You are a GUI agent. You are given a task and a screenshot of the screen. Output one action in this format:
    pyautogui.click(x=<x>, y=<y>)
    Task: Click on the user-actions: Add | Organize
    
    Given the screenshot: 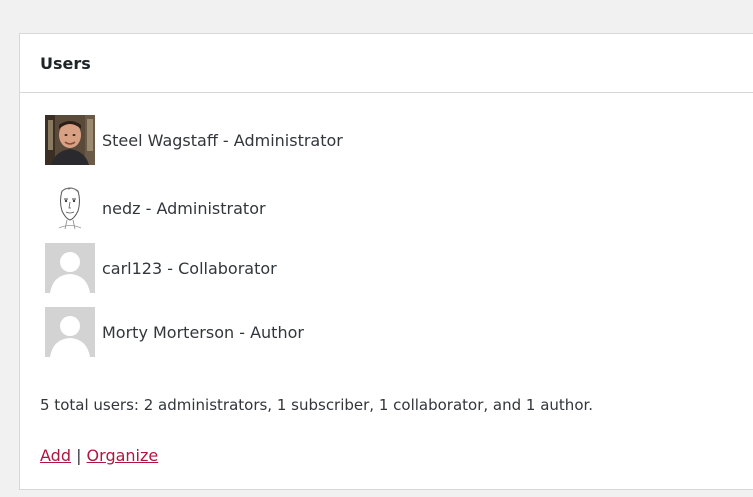 What is the action you would take?
    pyautogui.click(x=99, y=455)
    